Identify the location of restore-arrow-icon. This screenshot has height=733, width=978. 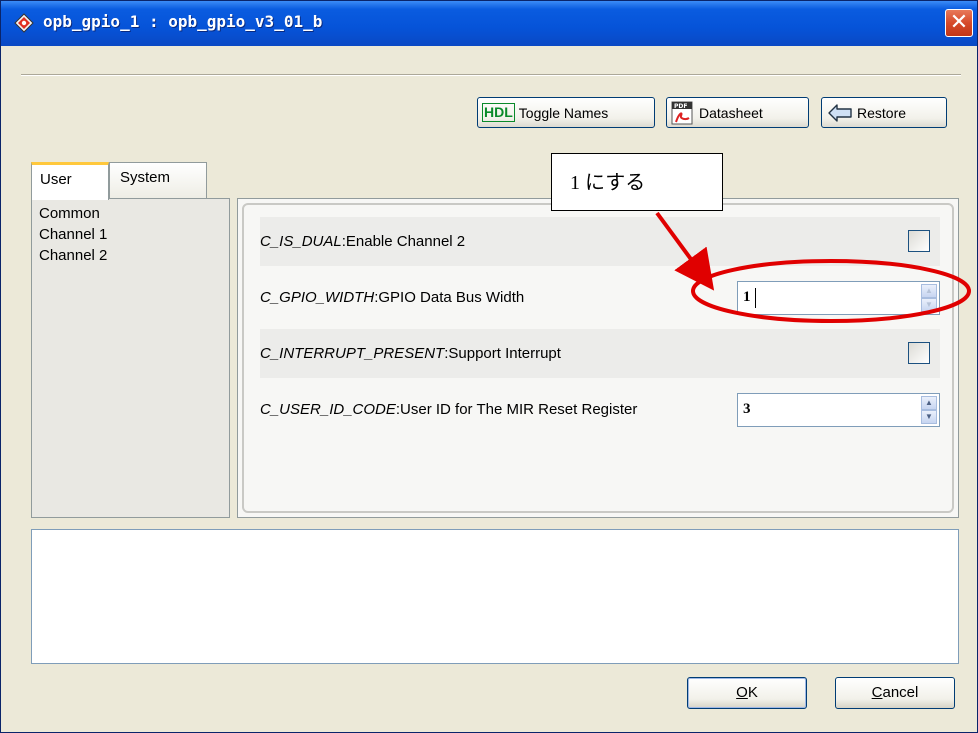
(840, 112).